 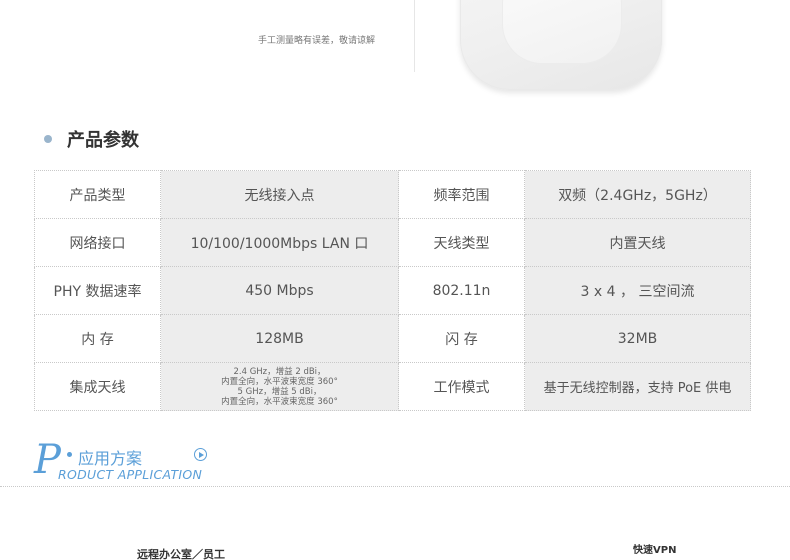 What do you see at coordinates (461, 338) in the screenshot?
I see `spec-label: 闪 存` at bounding box center [461, 338].